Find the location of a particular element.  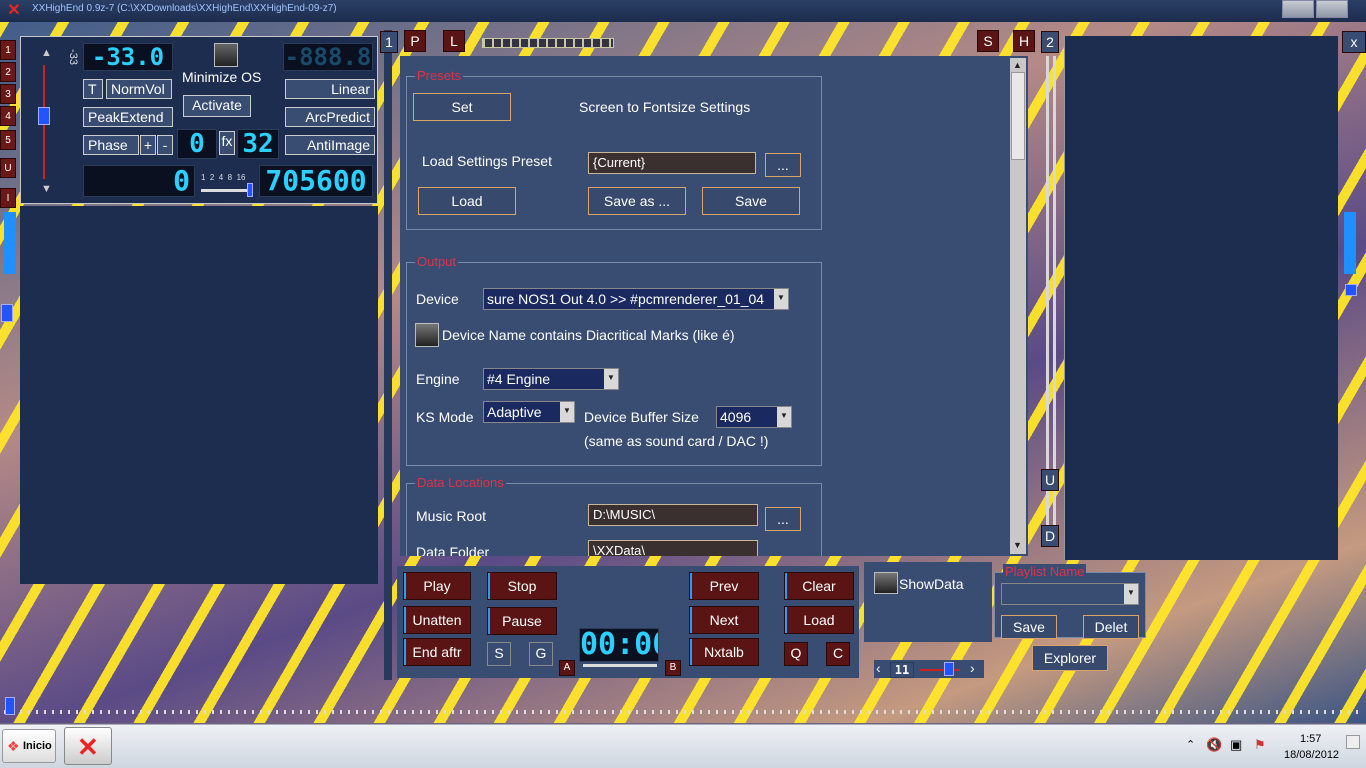

load-button: Load is located at coordinates (819, 620).